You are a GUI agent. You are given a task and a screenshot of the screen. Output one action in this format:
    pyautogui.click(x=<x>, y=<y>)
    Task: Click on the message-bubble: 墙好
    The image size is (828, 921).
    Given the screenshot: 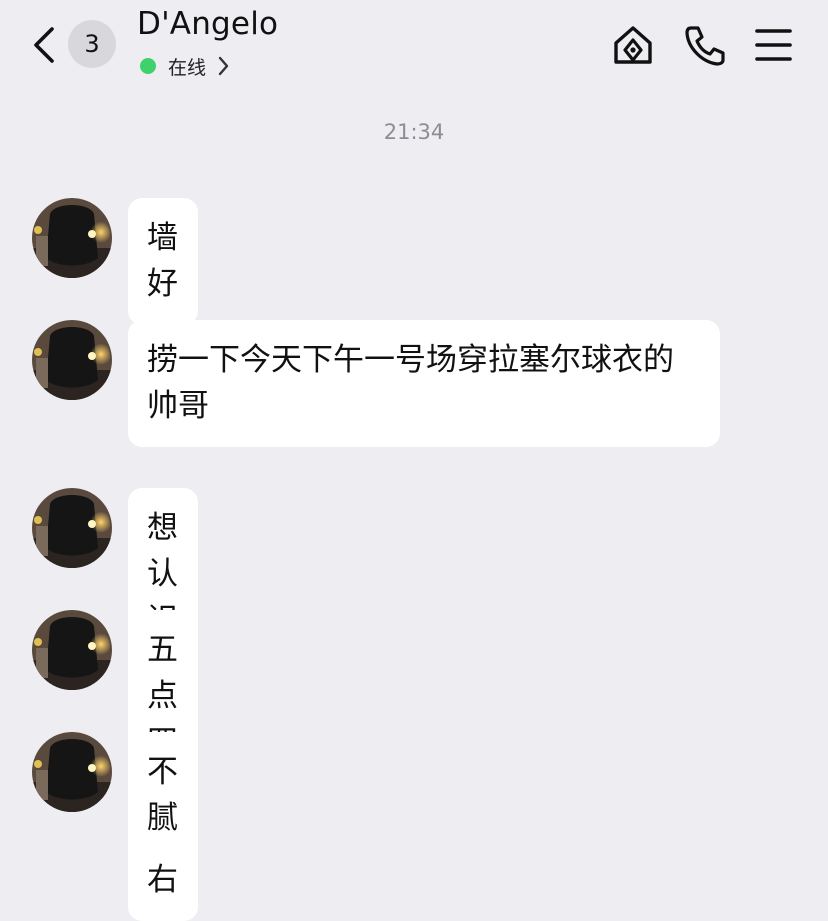 What is the action you would take?
    pyautogui.click(x=163, y=261)
    